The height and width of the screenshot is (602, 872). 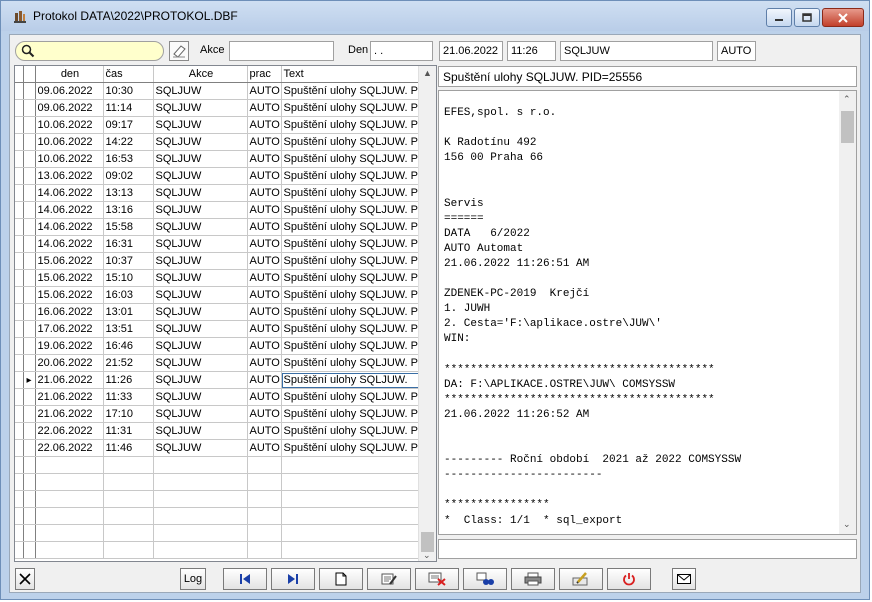 What do you see at coordinates (843, 17) in the screenshot?
I see `close-window-button` at bounding box center [843, 17].